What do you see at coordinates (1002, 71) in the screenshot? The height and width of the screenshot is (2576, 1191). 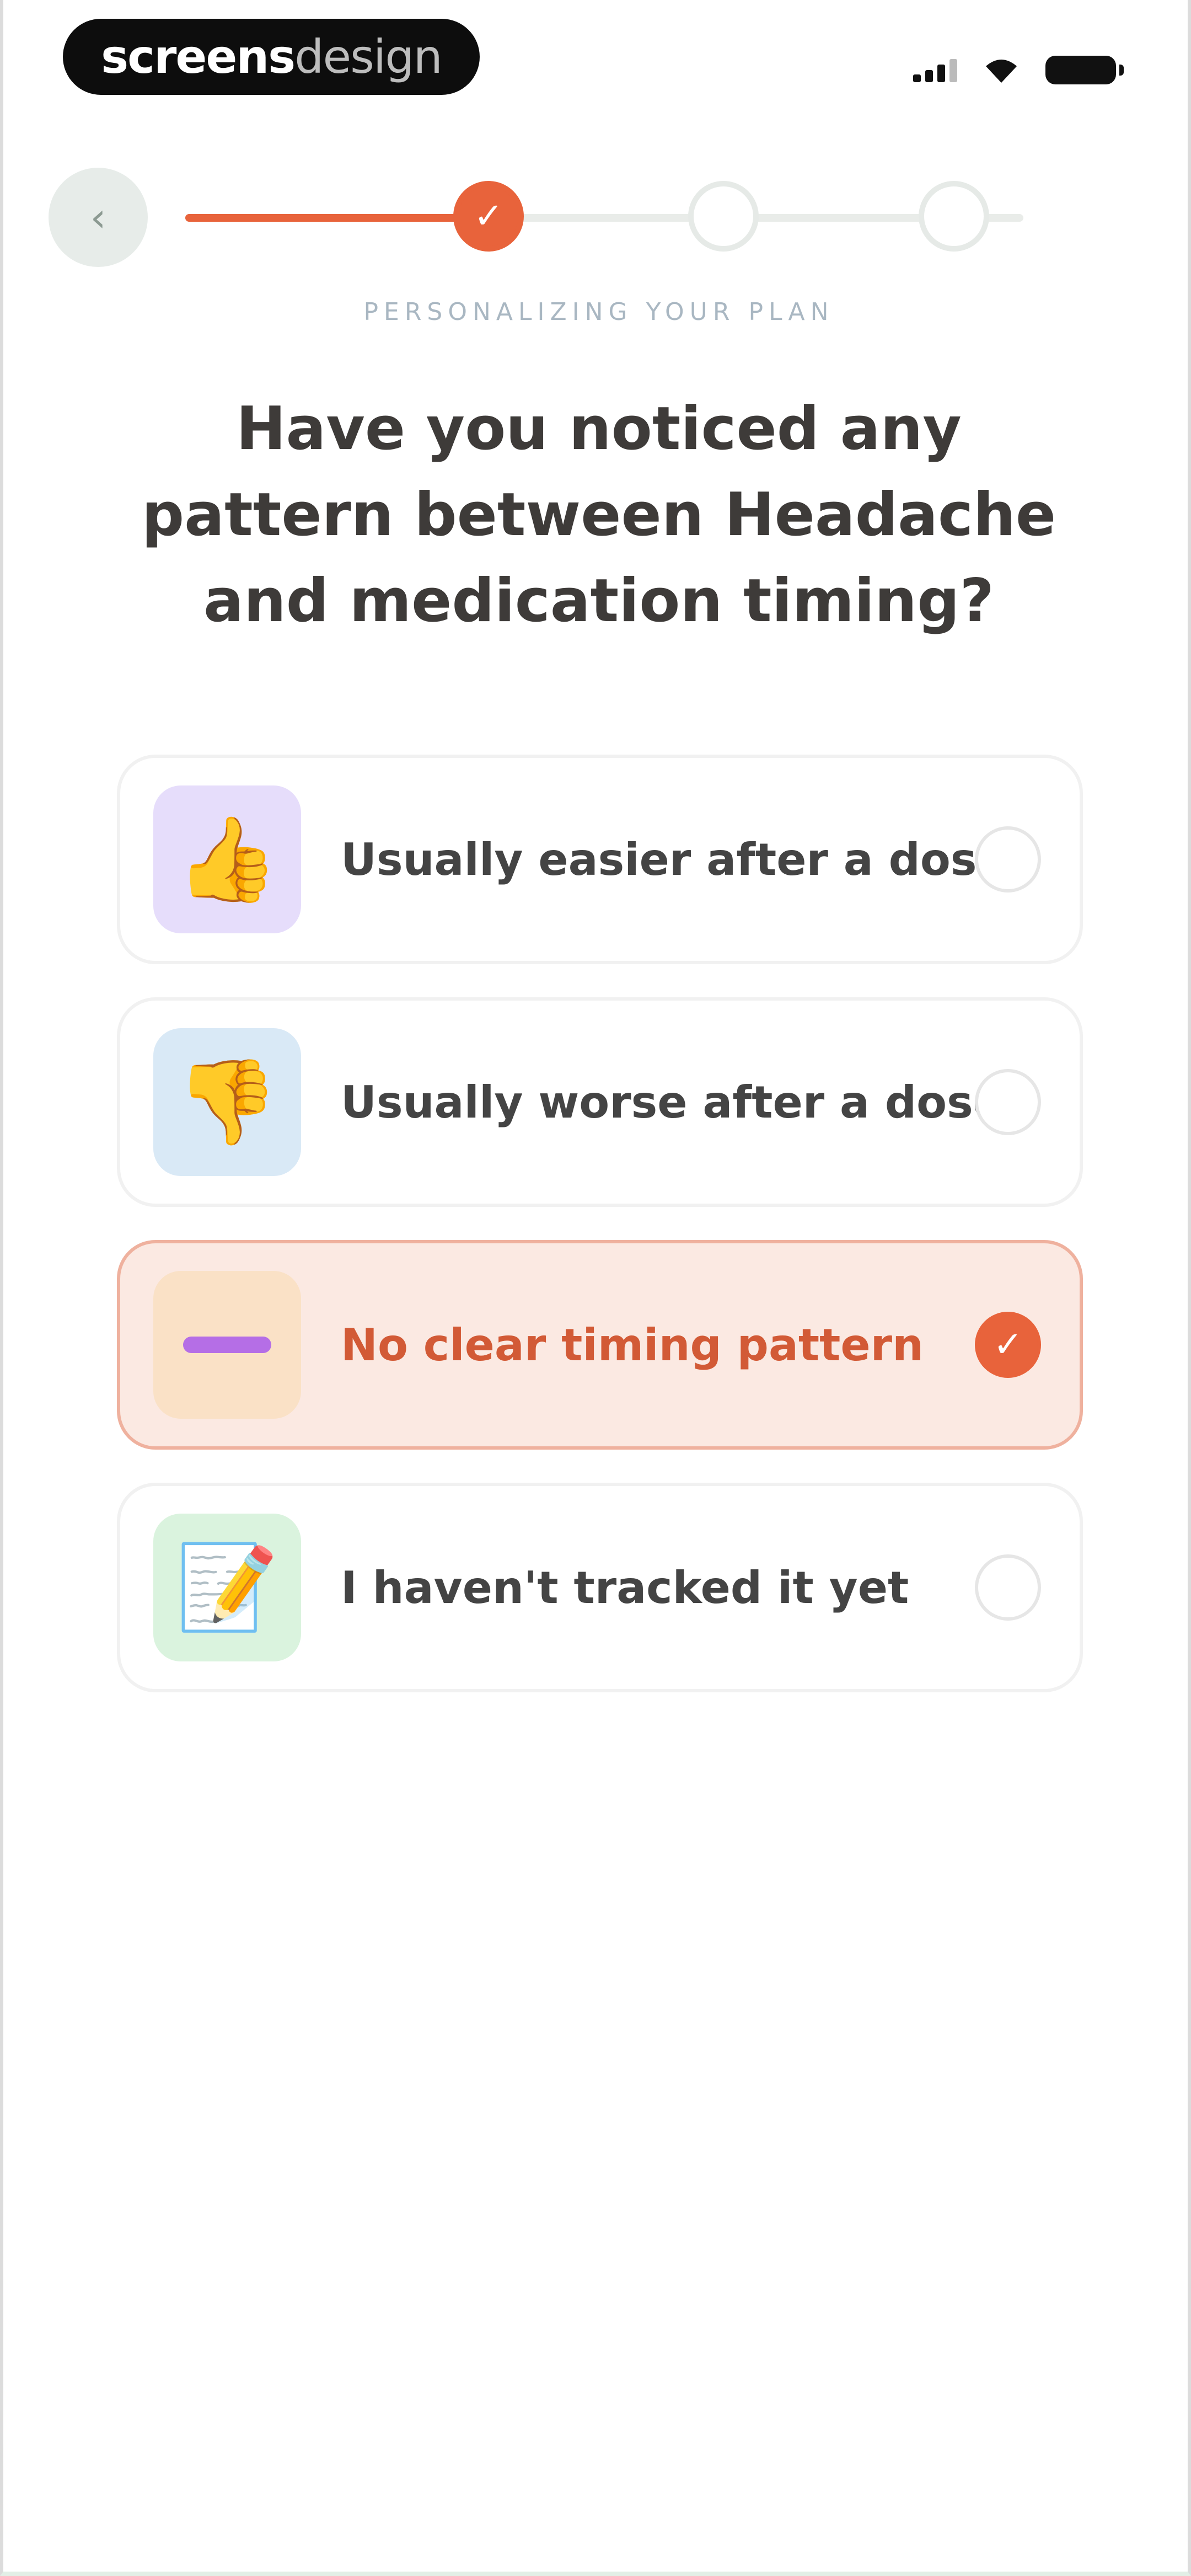 I see `wifi-icon` at bounding box center [1002, 71].